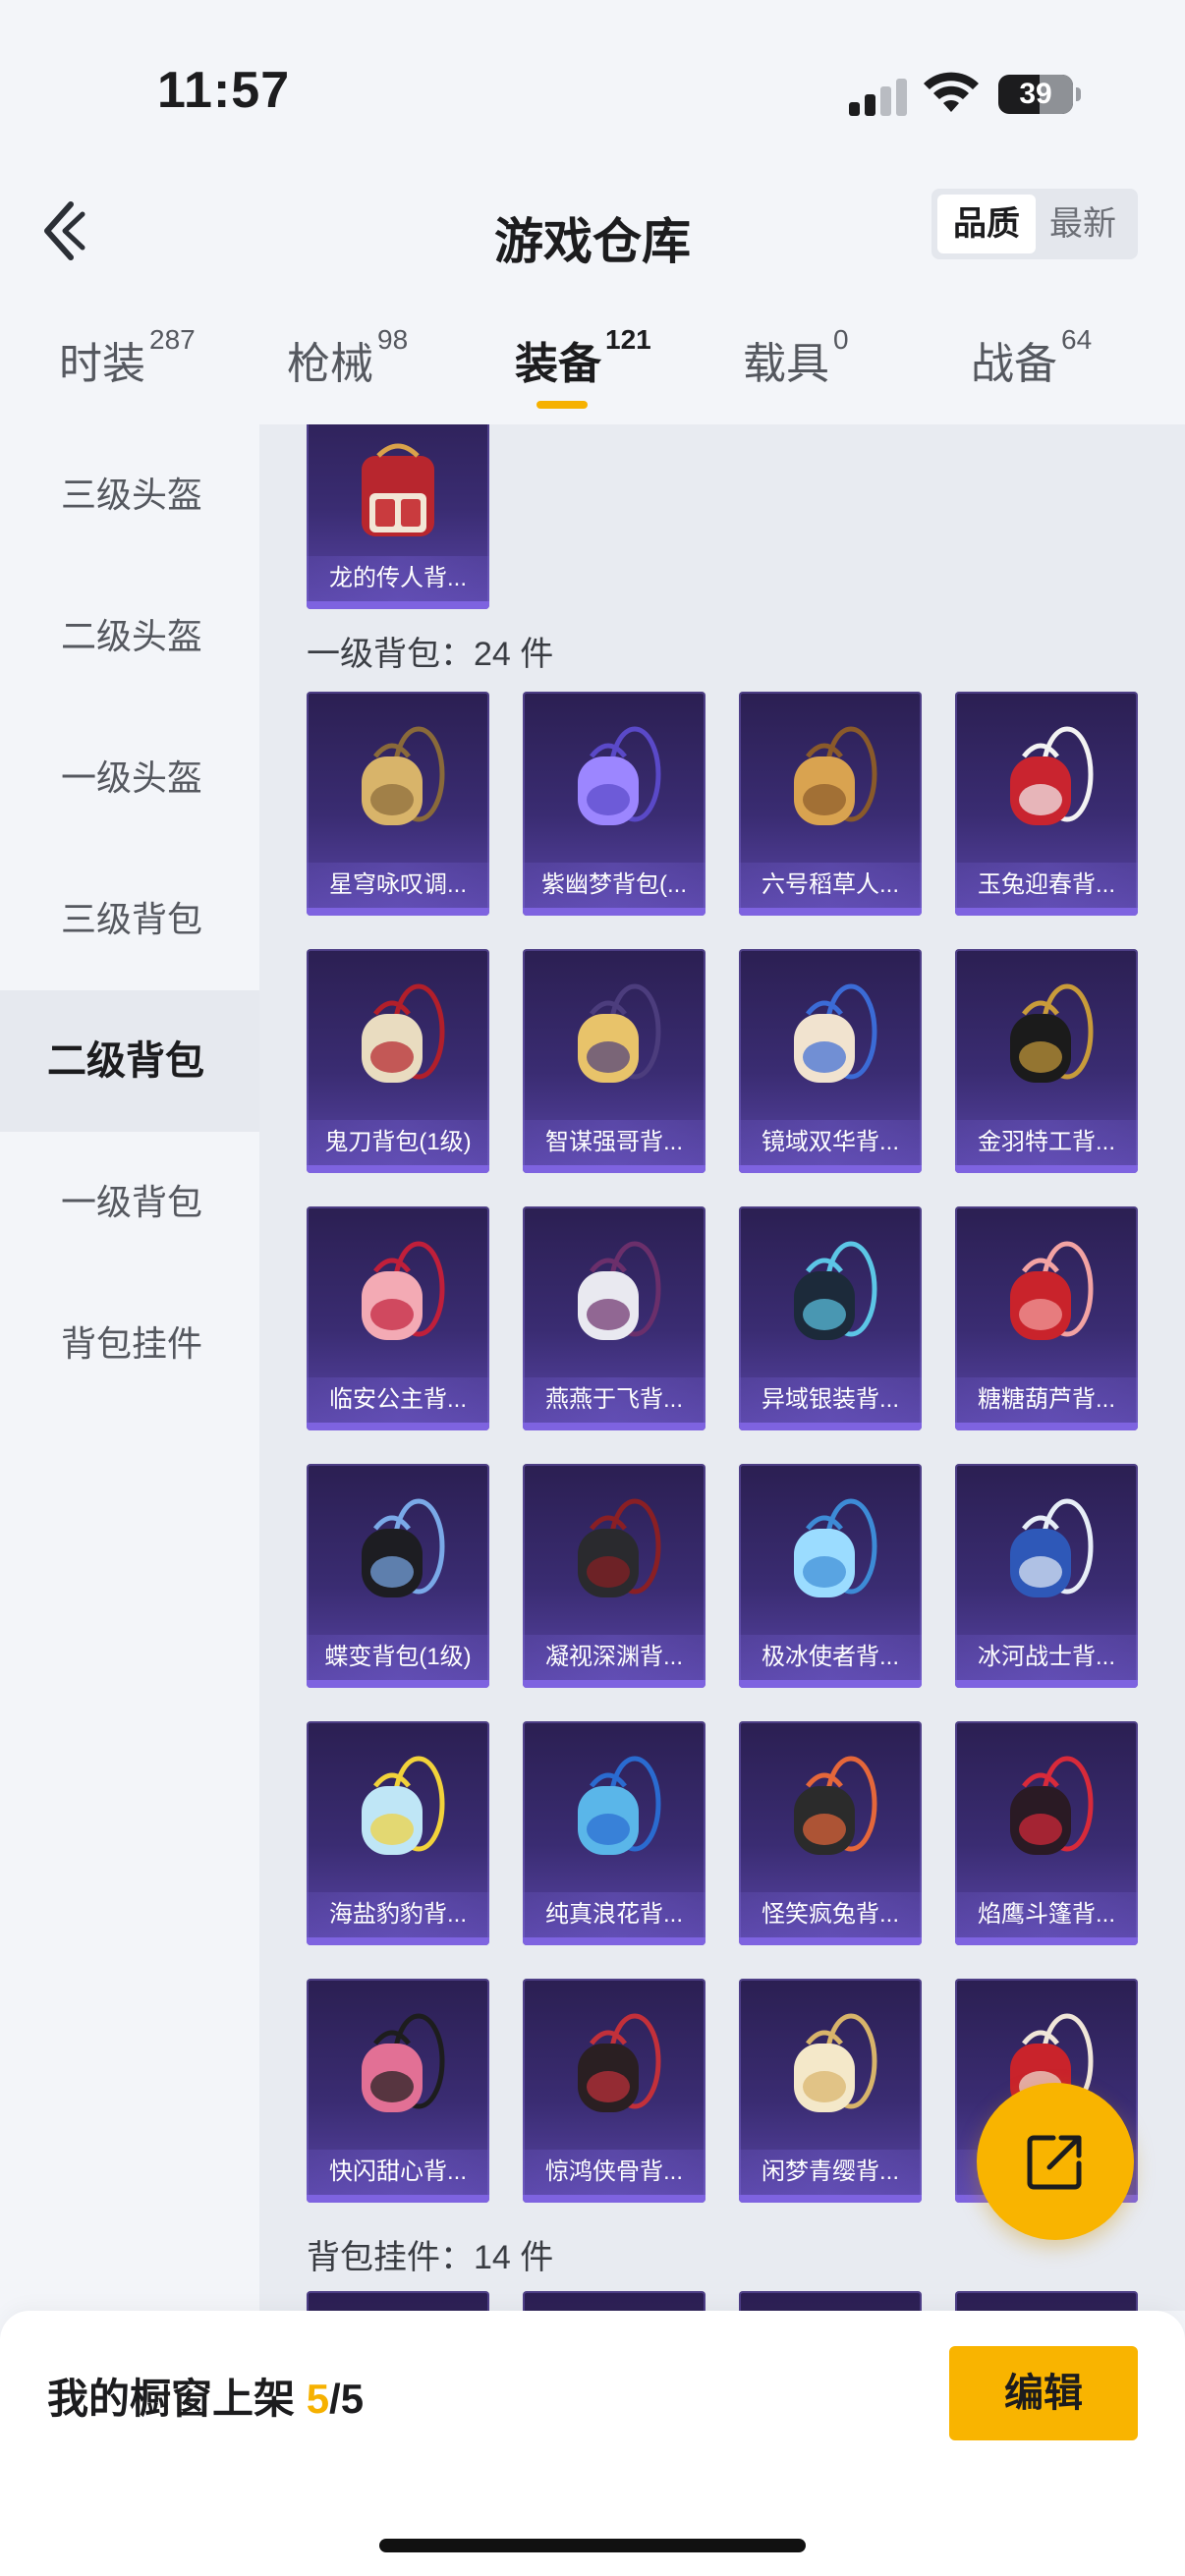 This screenshot has width=1185, height=2576. Describe the element at coordinates (836, 2062) in the screenshot. I see `shell-bag-icon` at that location.